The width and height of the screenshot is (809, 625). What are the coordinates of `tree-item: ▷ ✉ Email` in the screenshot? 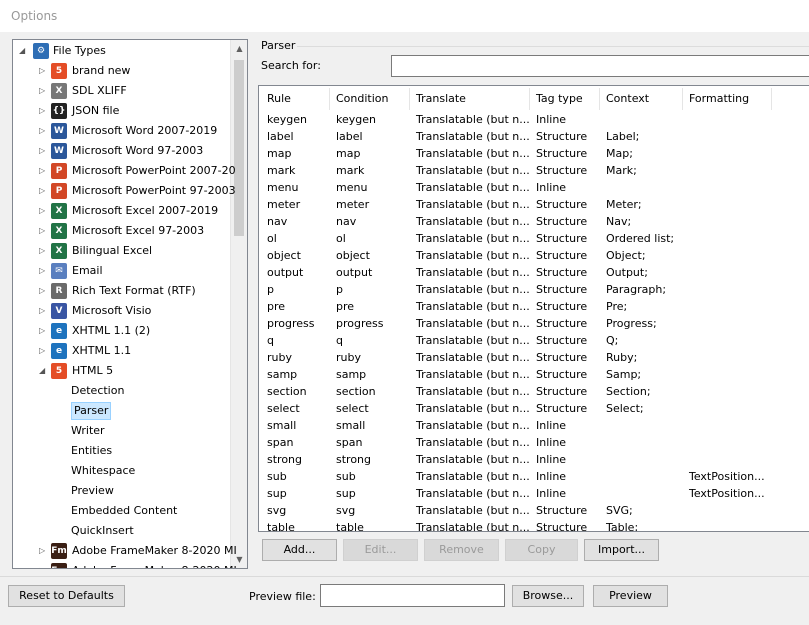 It's located at (121, 271).